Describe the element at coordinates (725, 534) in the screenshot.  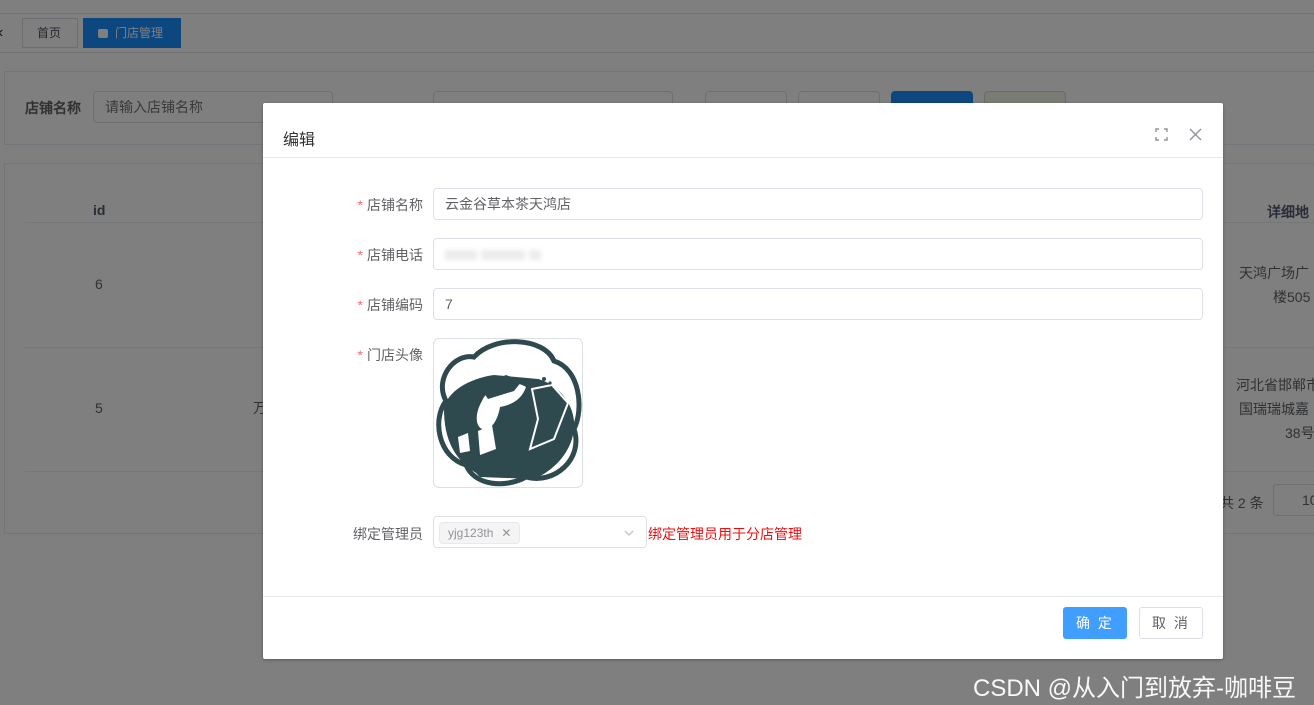
I see `admin-hint: 绑定管理员用于分店管理` at that location.